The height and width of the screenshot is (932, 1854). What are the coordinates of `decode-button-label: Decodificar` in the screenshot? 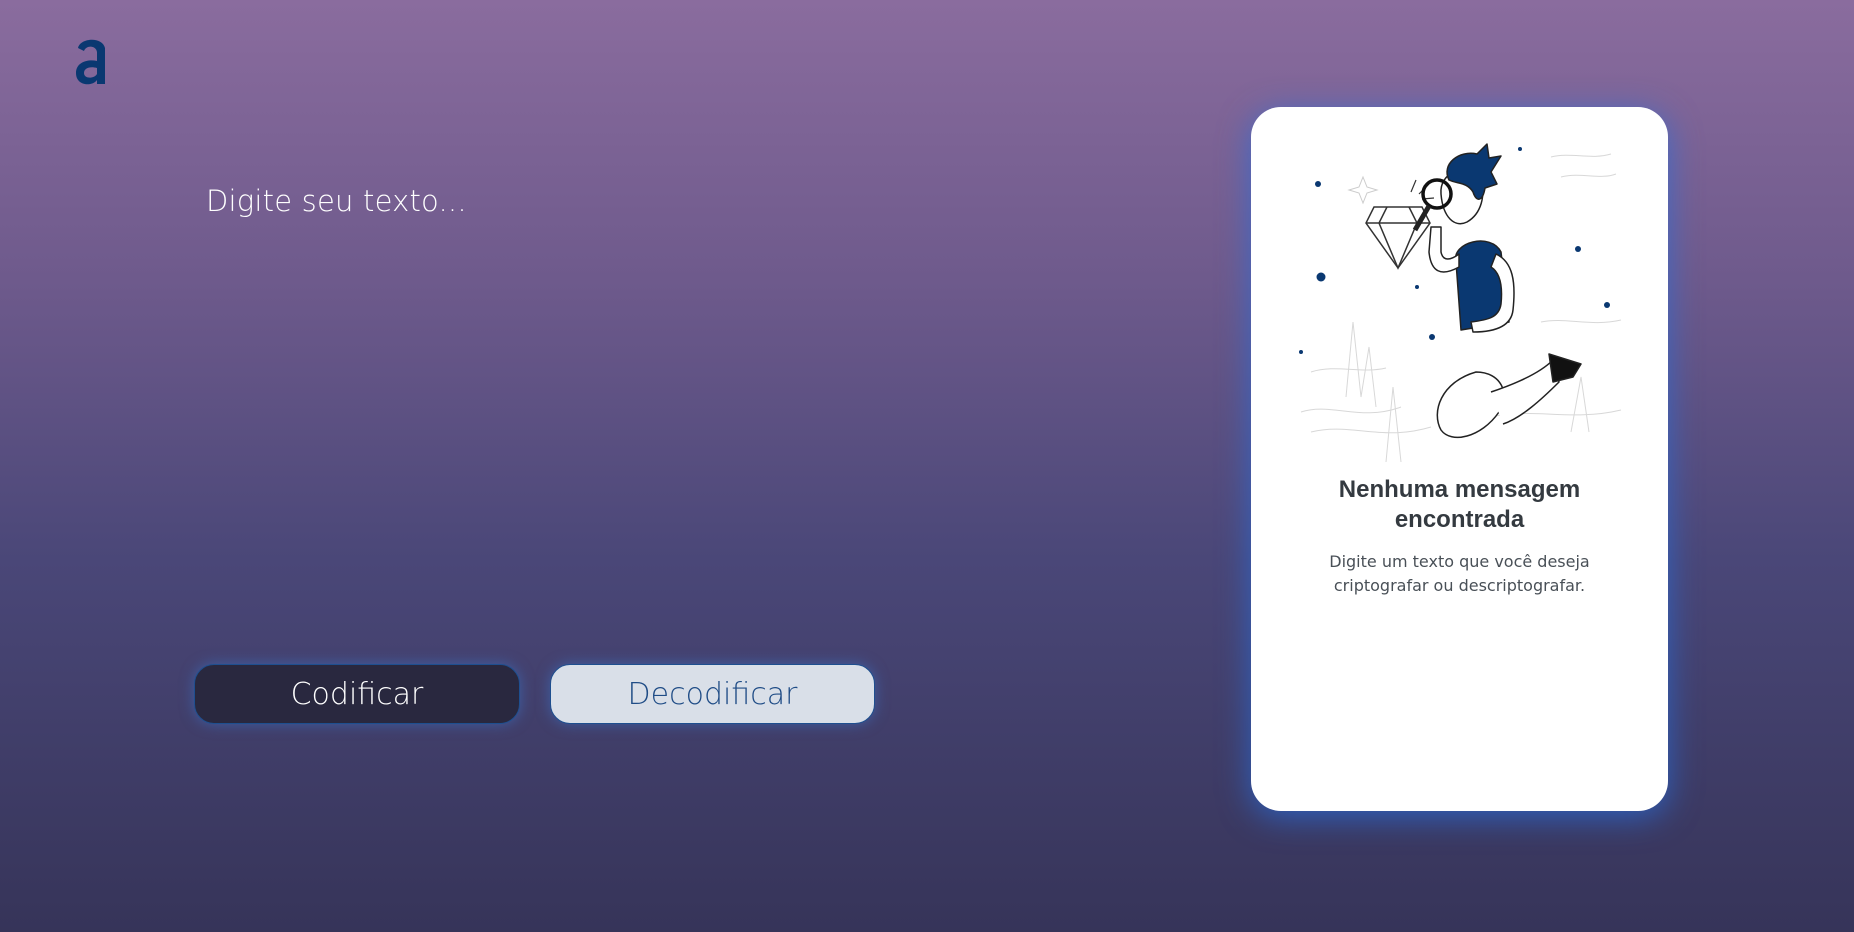 It's located at (712, 694).